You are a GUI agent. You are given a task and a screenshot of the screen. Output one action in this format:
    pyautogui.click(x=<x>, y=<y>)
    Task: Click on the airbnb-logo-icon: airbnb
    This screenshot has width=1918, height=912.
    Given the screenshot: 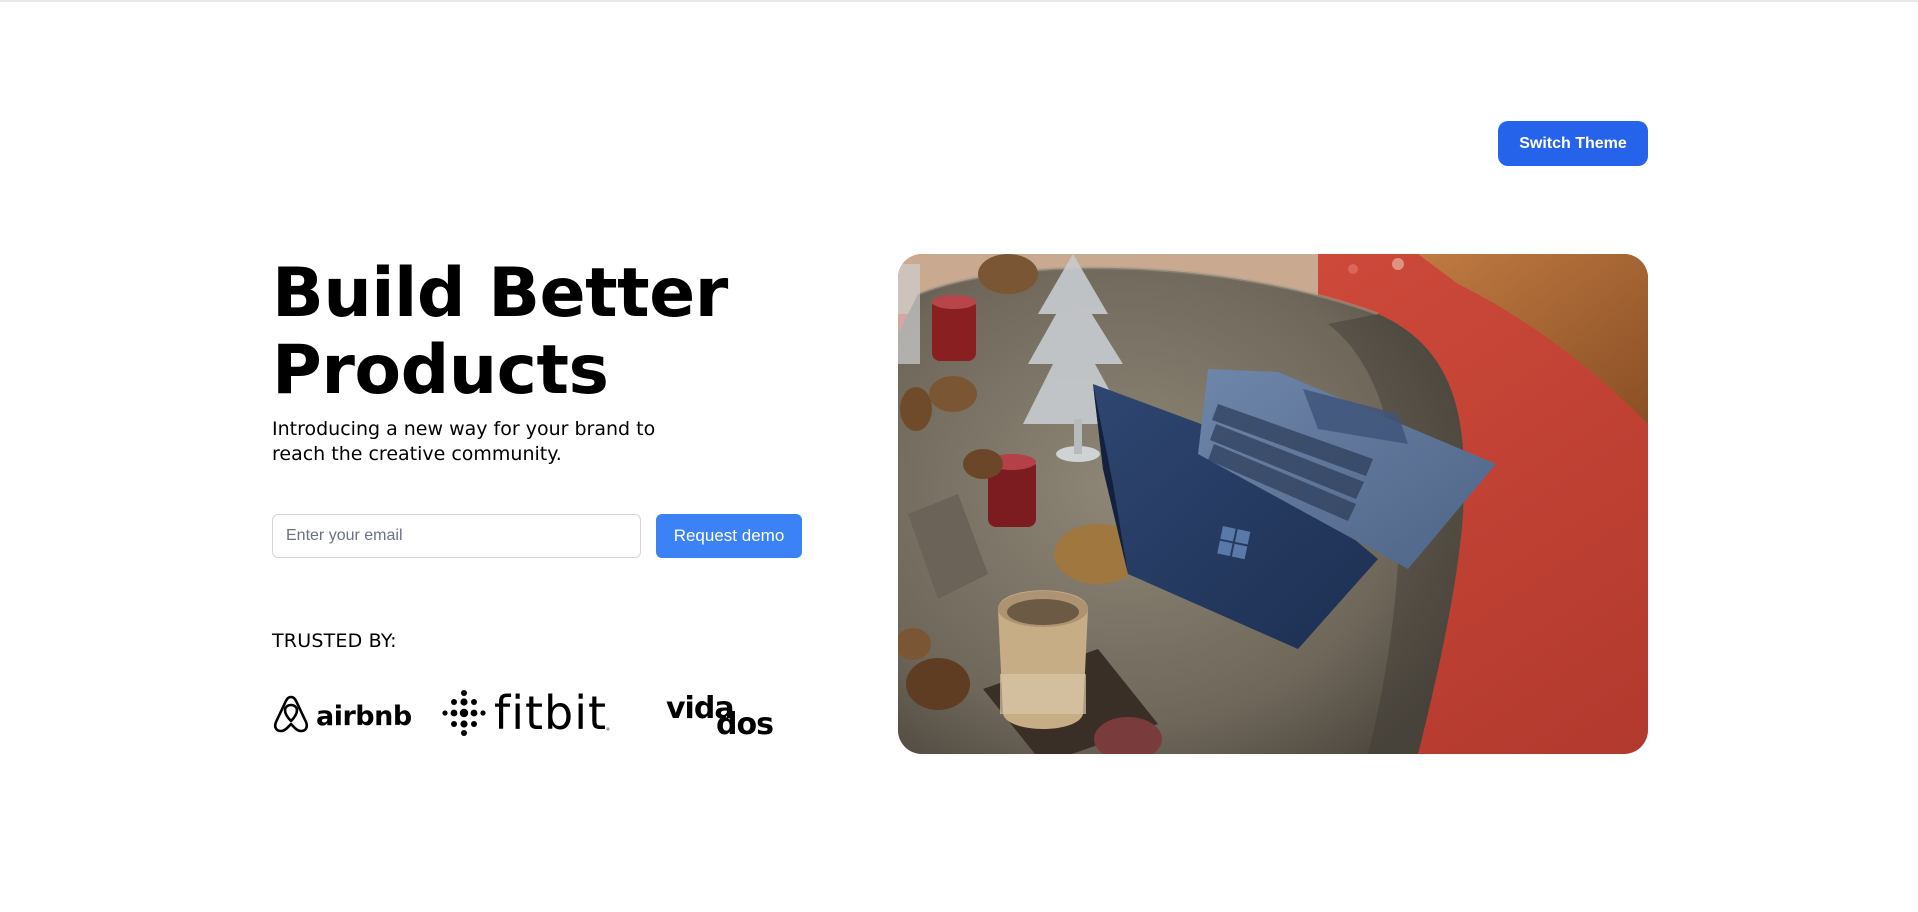 What is the action you would take?
    pyautogui.click(x=342, y=714)
    